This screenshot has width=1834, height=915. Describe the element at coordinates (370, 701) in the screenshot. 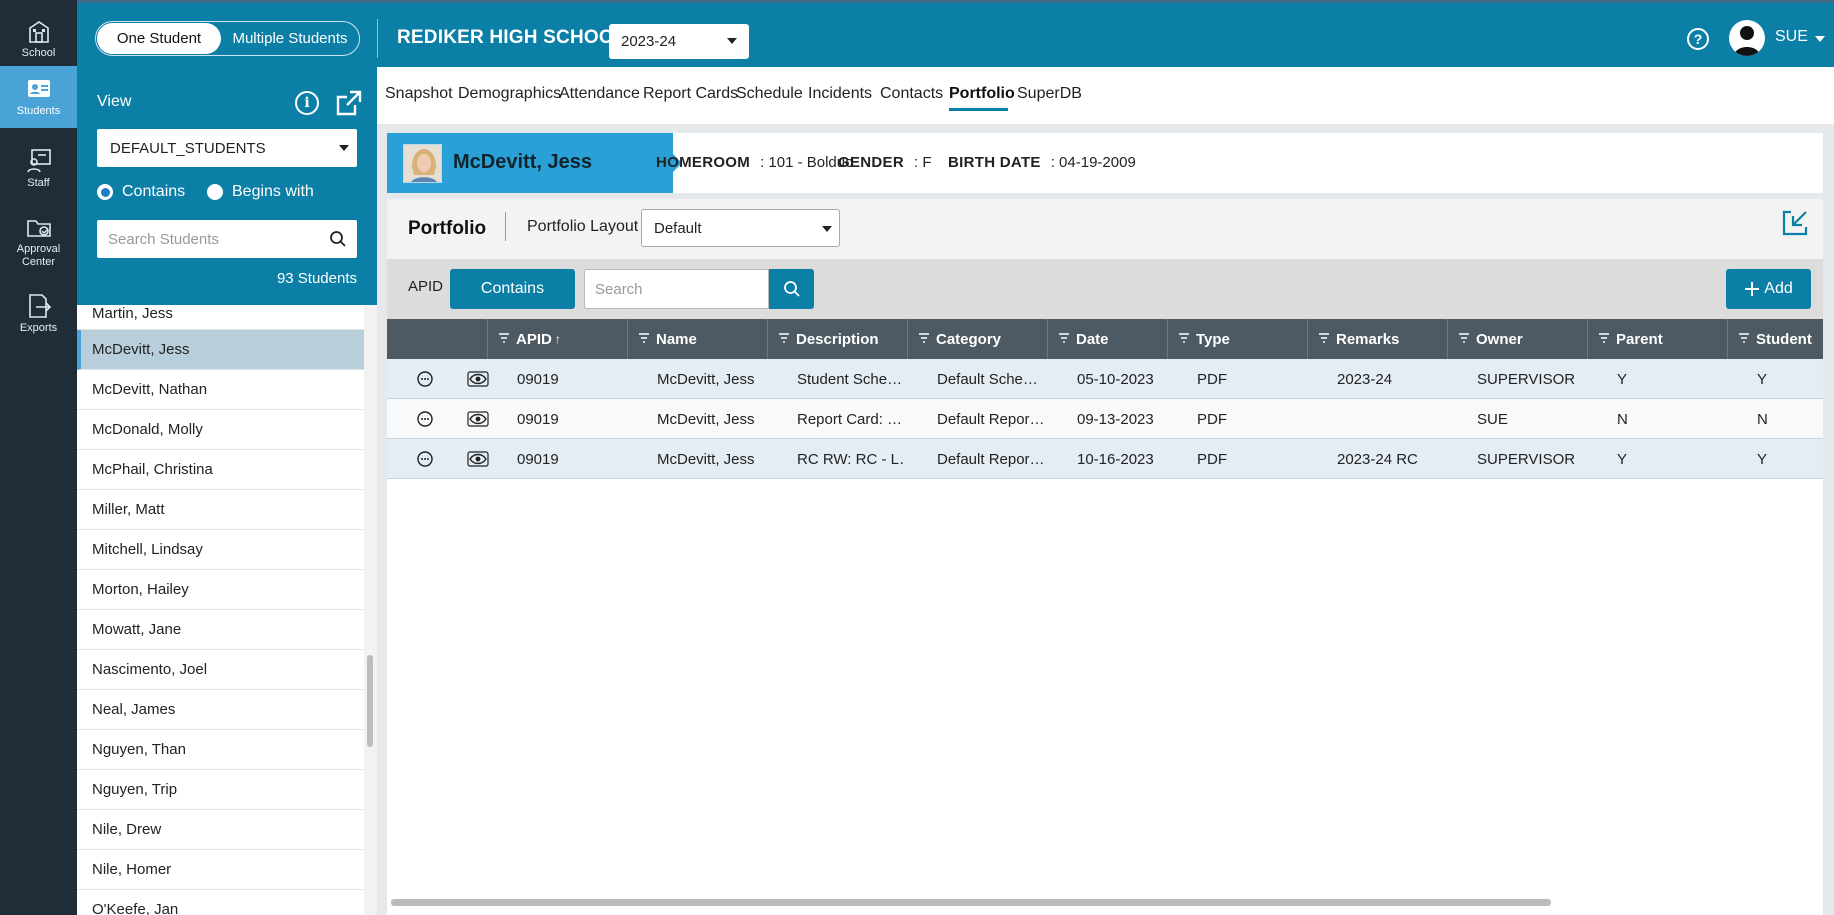

I see `scrollbar-thumb` at that location.